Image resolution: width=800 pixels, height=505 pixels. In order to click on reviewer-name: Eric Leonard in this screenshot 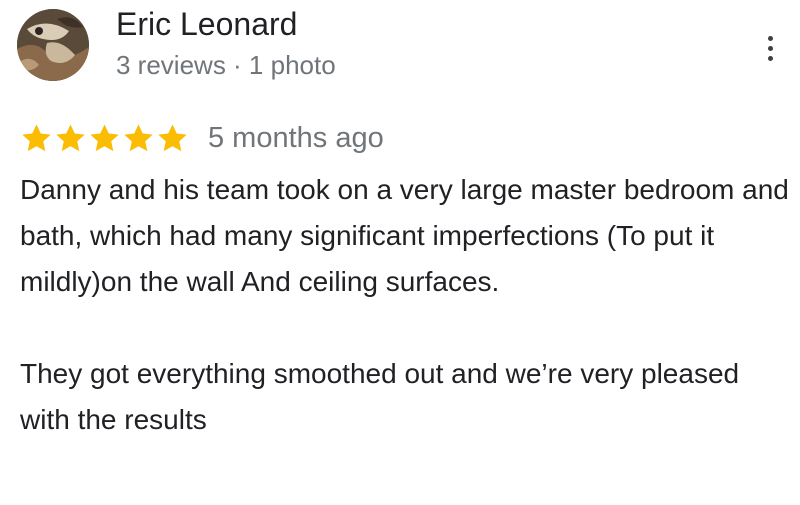, I will do `click(206, 24)`.